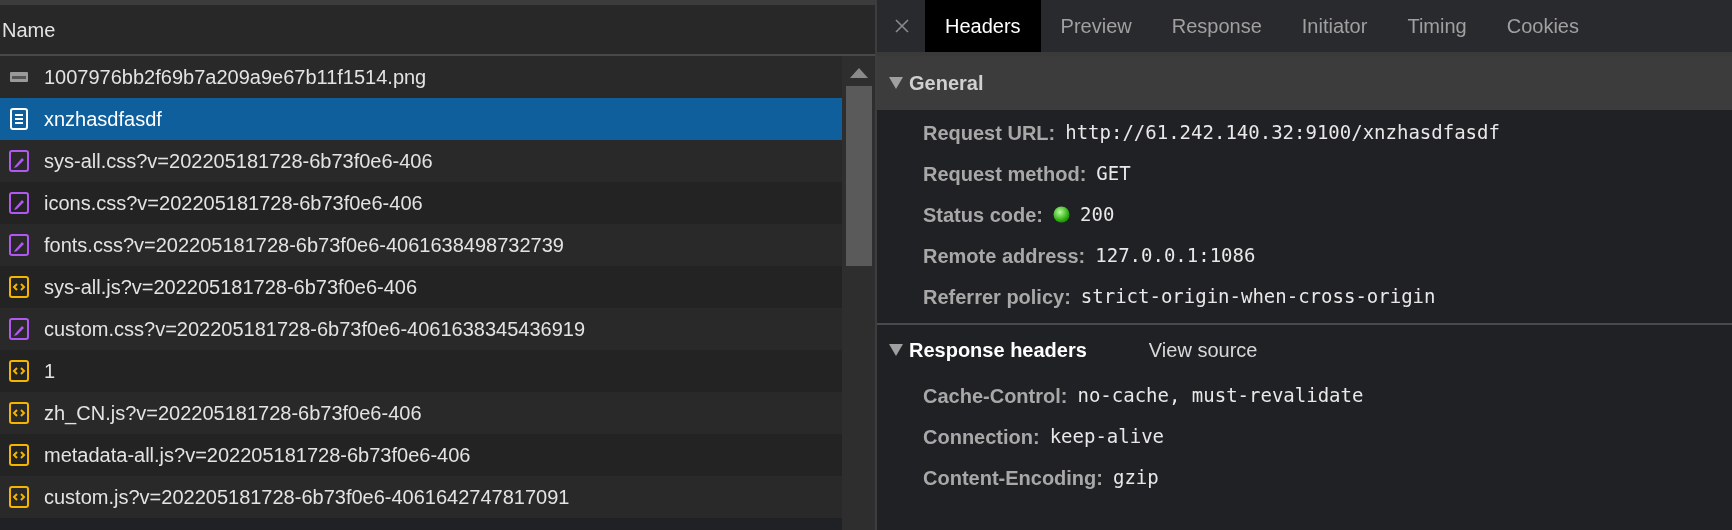 The image size is (1732, 530). I want to click on header-value: GET, so click(1113, 174).